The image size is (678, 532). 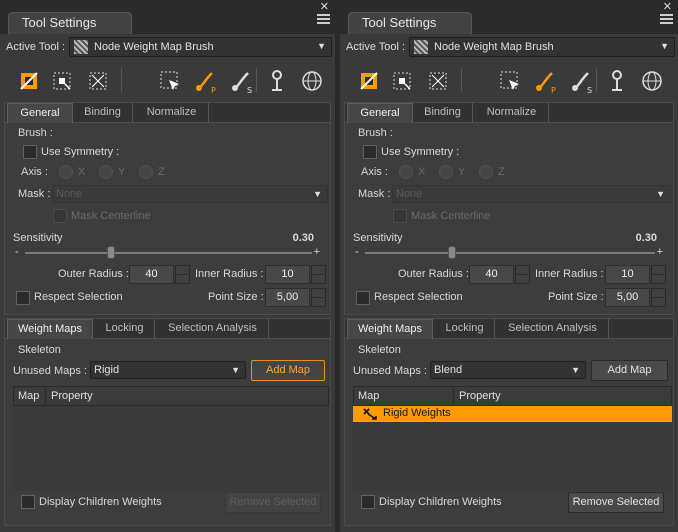 I want to click on axis-label-x: X, so click(x=82, y=172).